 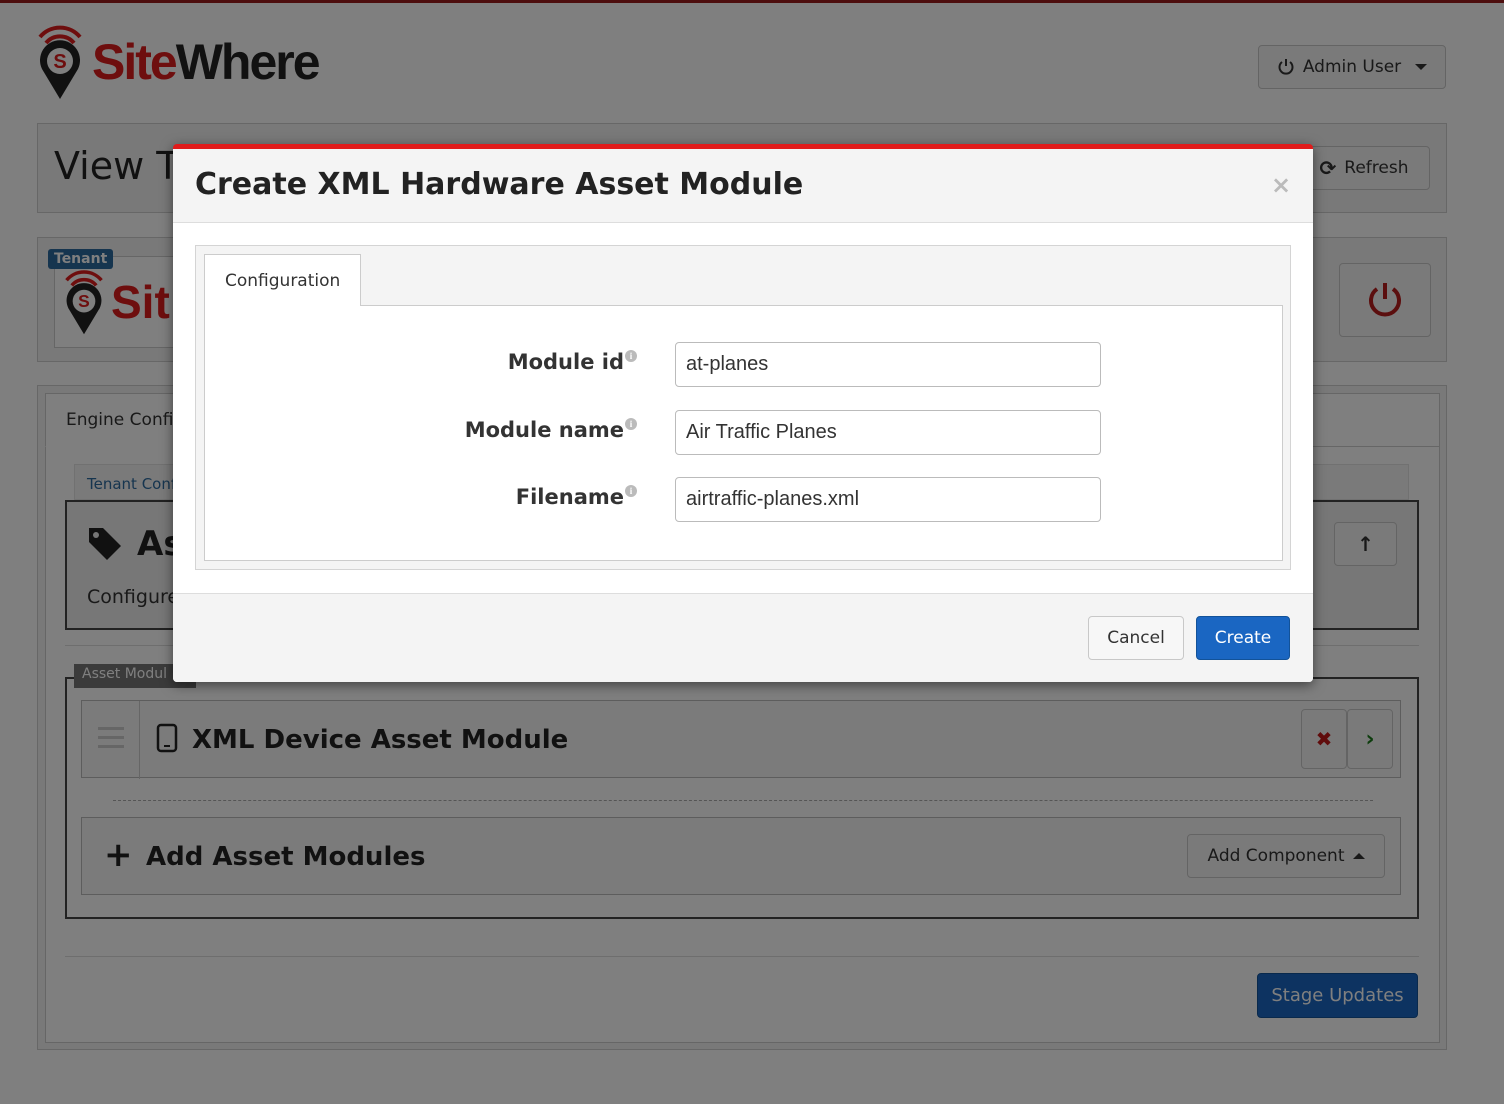 I want to click on module-id-input, so click(x=888, y=364).